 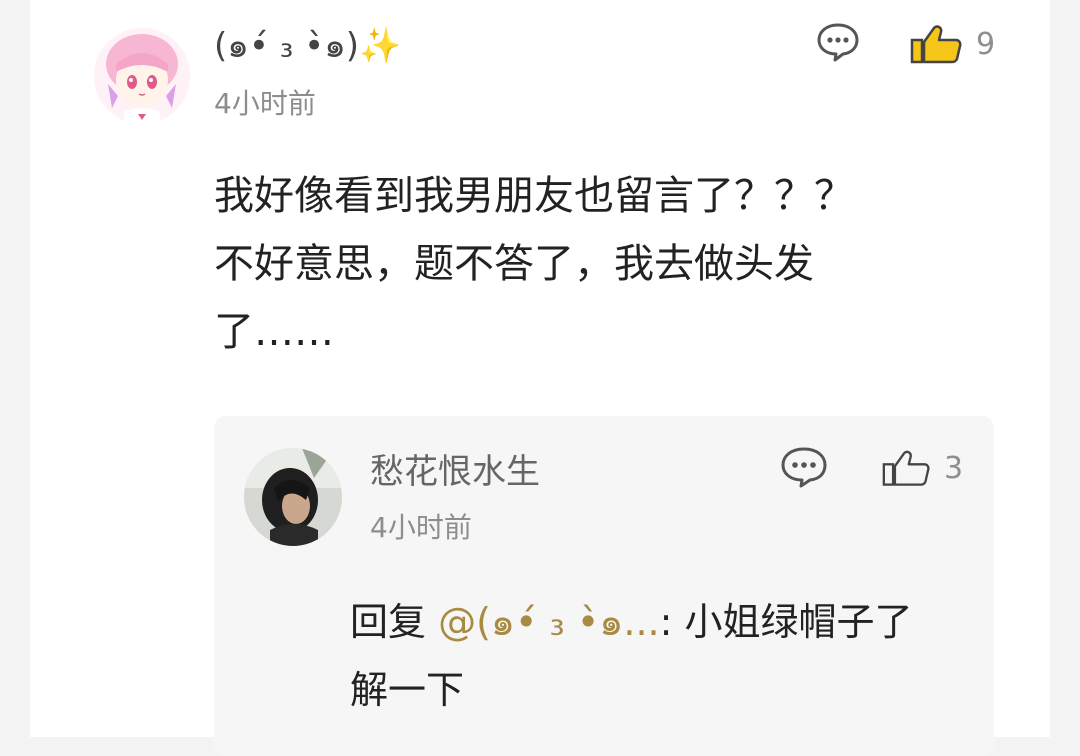 I want to click on comment-user-name: (๑•́ ₃ •̀๑)✨, so click(x=307, y=46).